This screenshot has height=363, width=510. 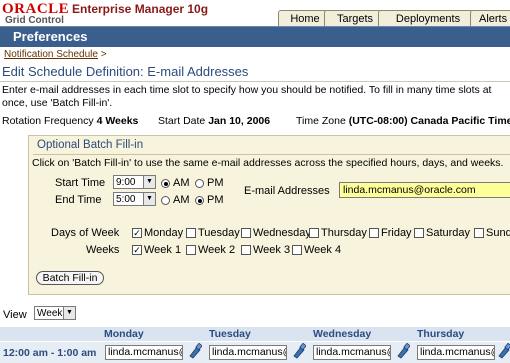 What do you see at coordinates (230, 334) in the screenshot?
I see `column-tuesday: Tuesday` at bounding box center [230, 334].